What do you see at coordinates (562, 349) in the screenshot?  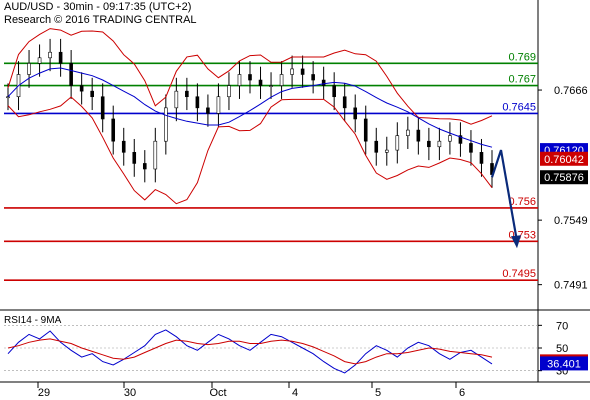 I see `rsi-y-tick-label: 50` at bounding box center [562, 349].